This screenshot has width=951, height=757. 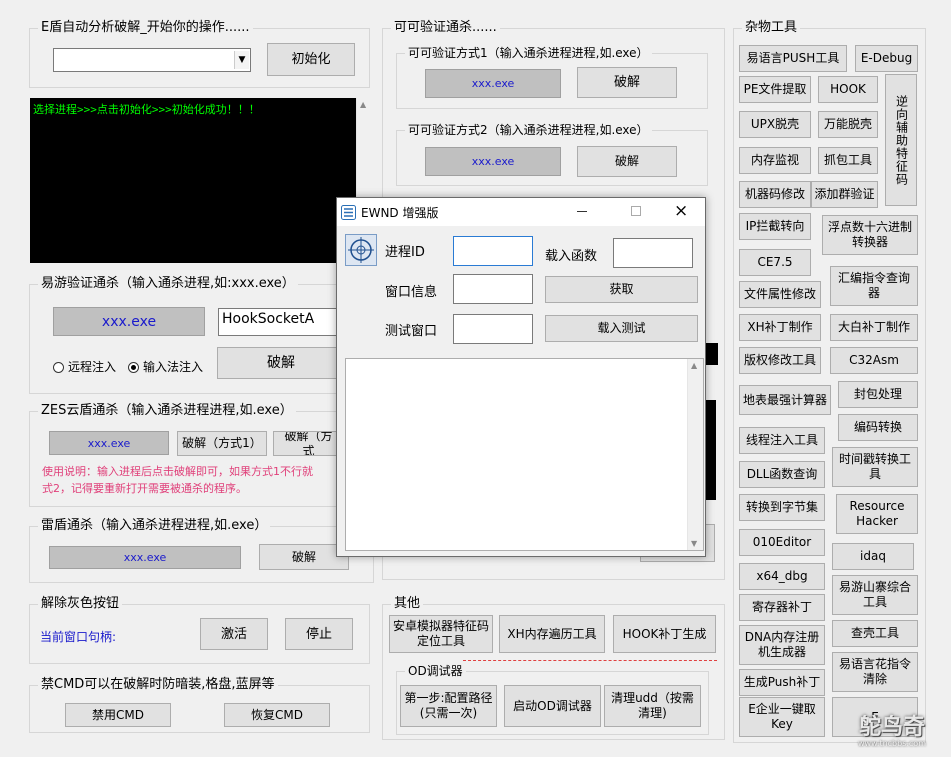 I want to click on lei-exe-input: xxx.exe, so click(x=145, y=557).